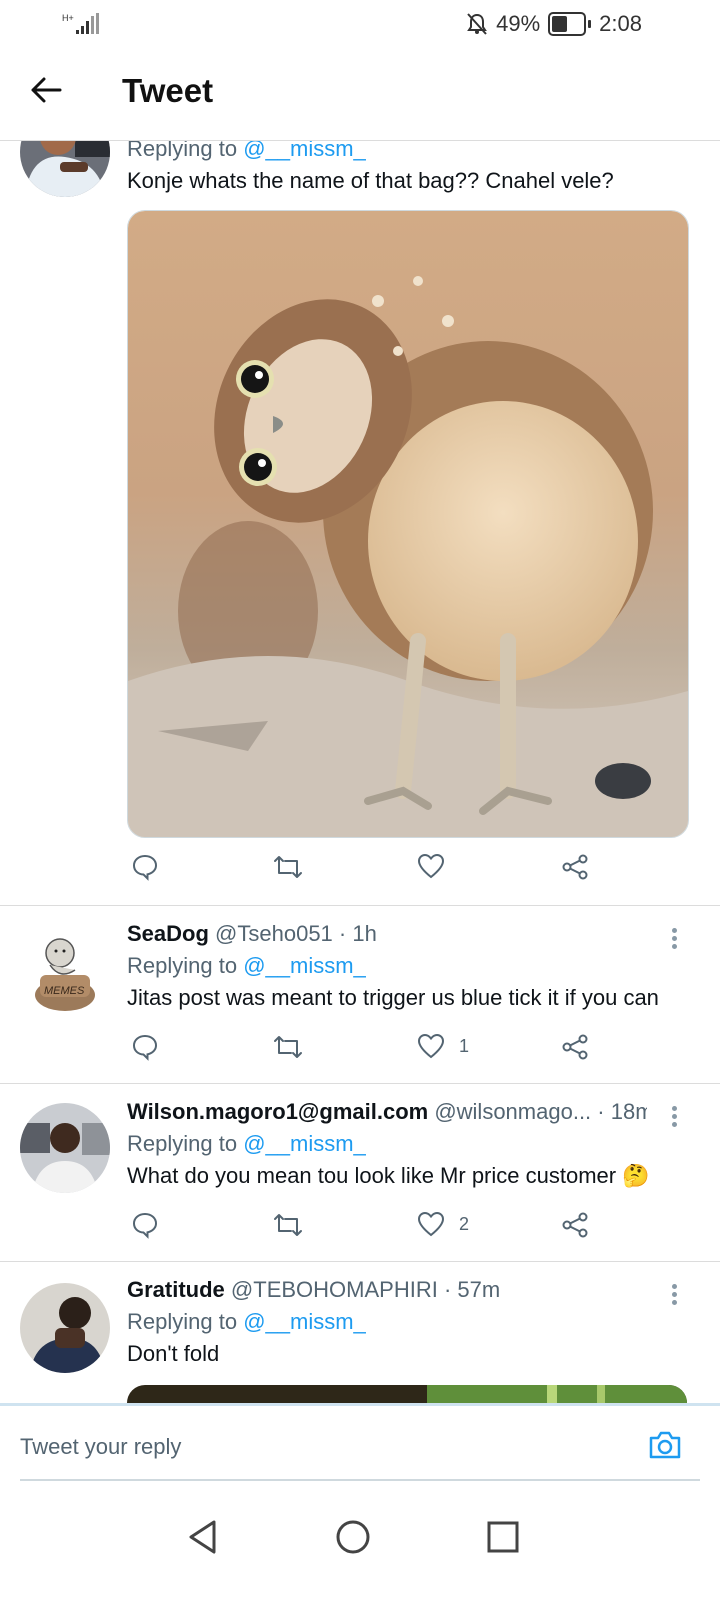 The width and height of the screenshot is (720, 1600). What do you see at coordinates (173, 1353) in the screenshot?
I see `tweet-text: Don't fold` at bounding box center [173, 1353].